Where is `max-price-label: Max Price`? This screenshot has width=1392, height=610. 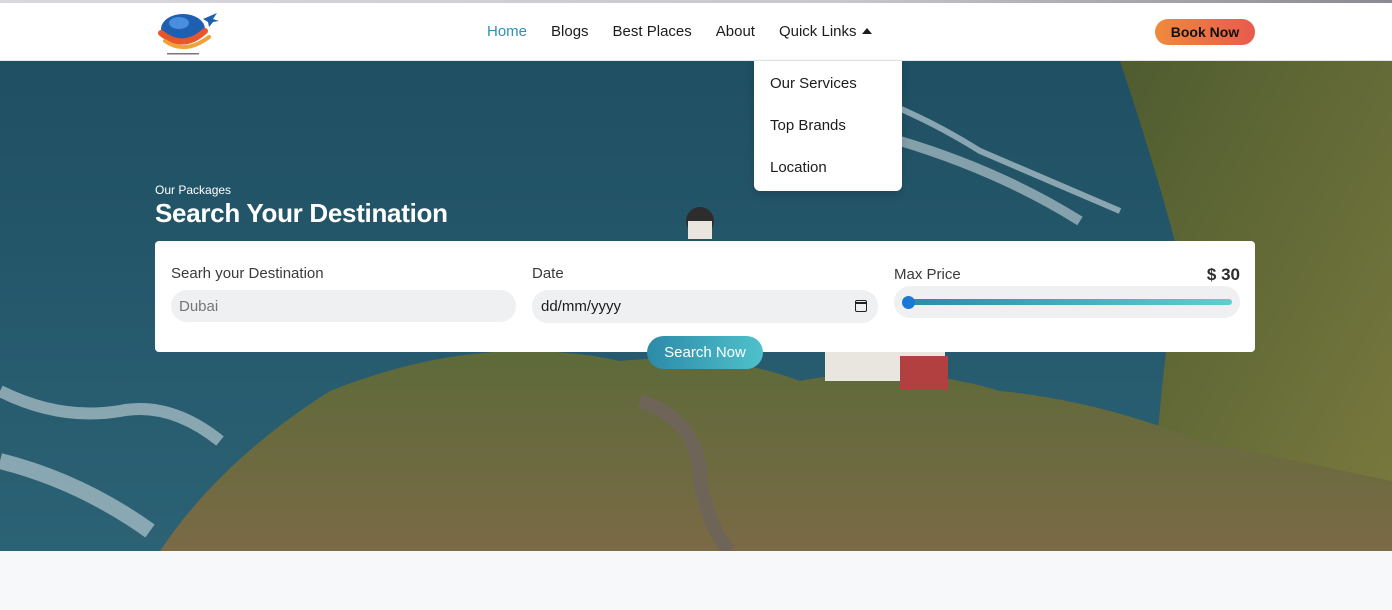 max-price-label: Max Price is located at coordinates (927, 274).